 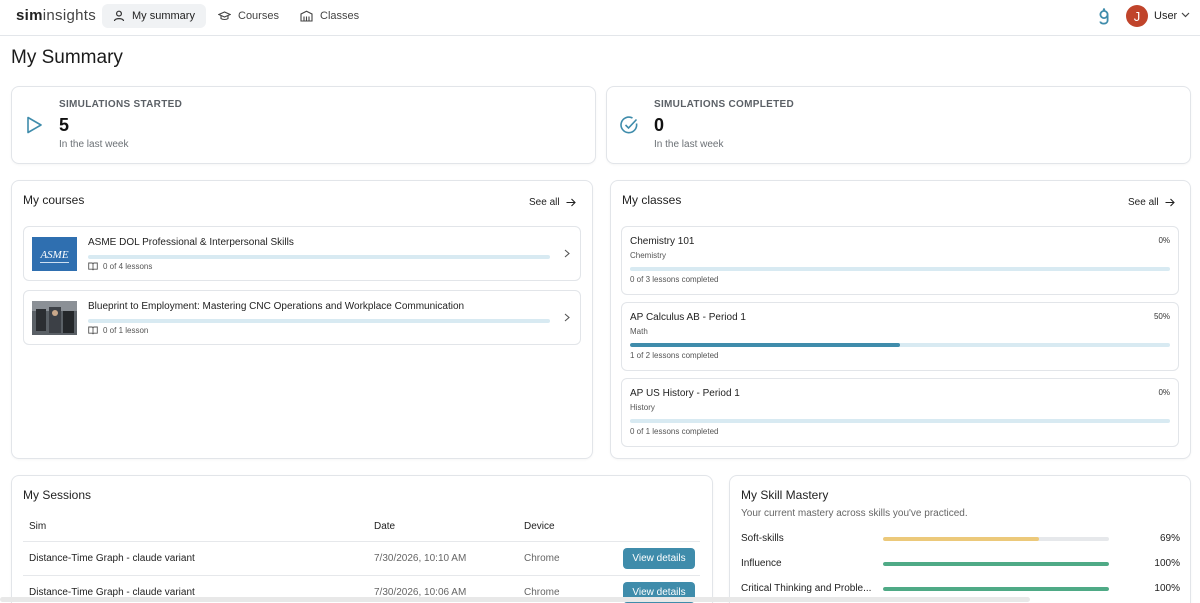 What do you see at coordinates (652, 200) in the screenshot?
I see `card-title: My classes` at bounding box center [652, 200].